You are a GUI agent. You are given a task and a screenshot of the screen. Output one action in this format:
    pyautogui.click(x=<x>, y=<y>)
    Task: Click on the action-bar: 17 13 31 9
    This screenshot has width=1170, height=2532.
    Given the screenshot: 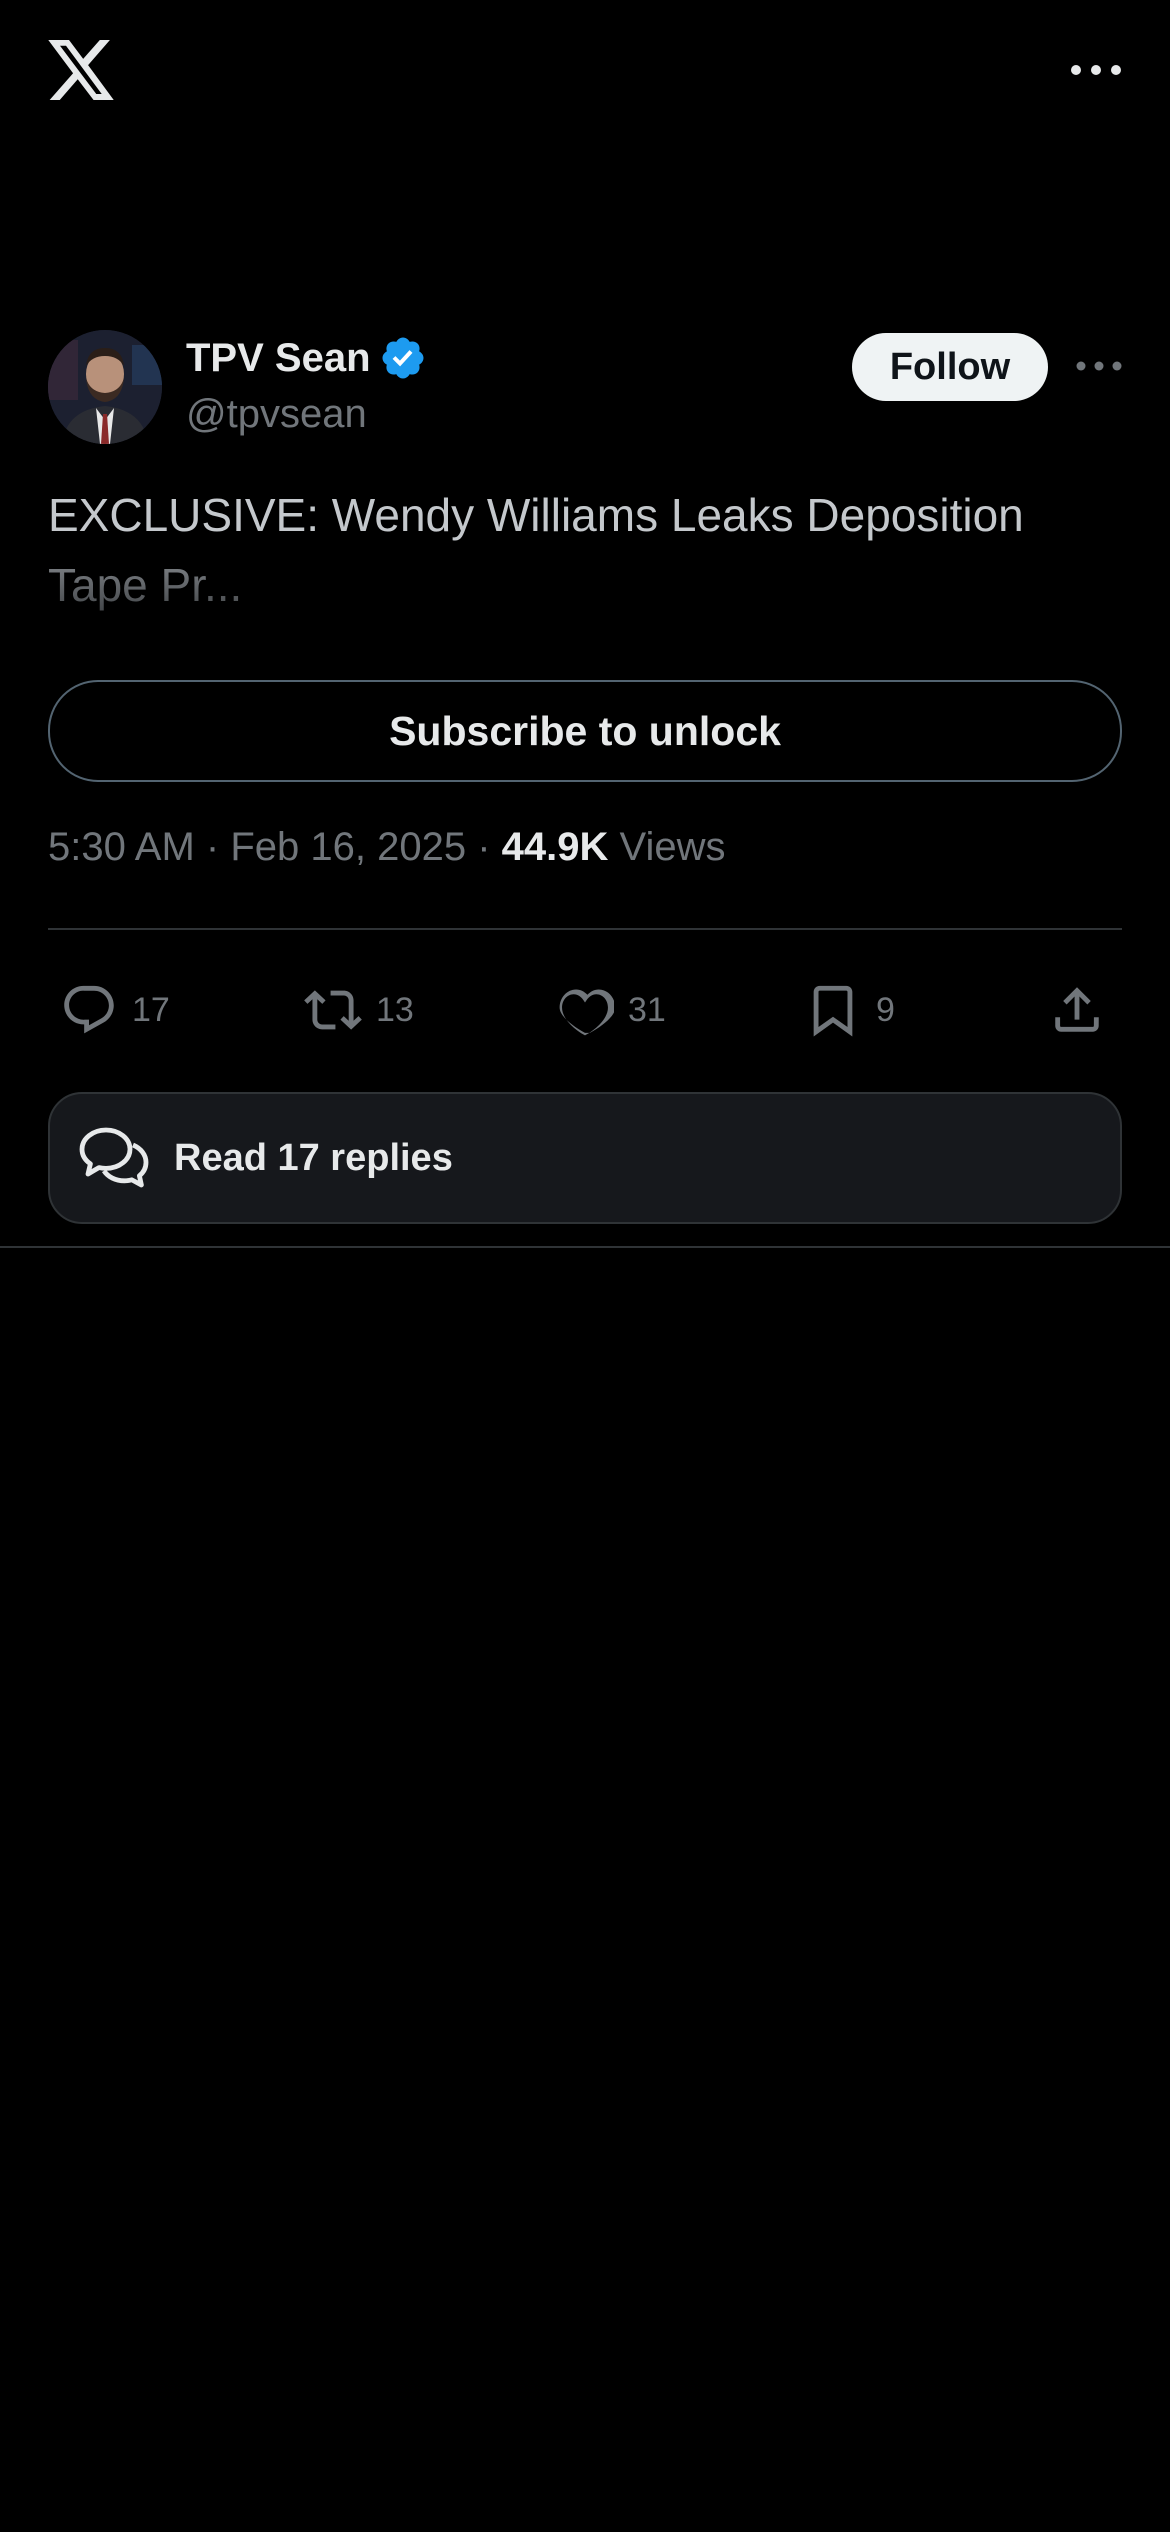 What is the action you would take?
    pyautogui.click(x=585, y=1010)
    